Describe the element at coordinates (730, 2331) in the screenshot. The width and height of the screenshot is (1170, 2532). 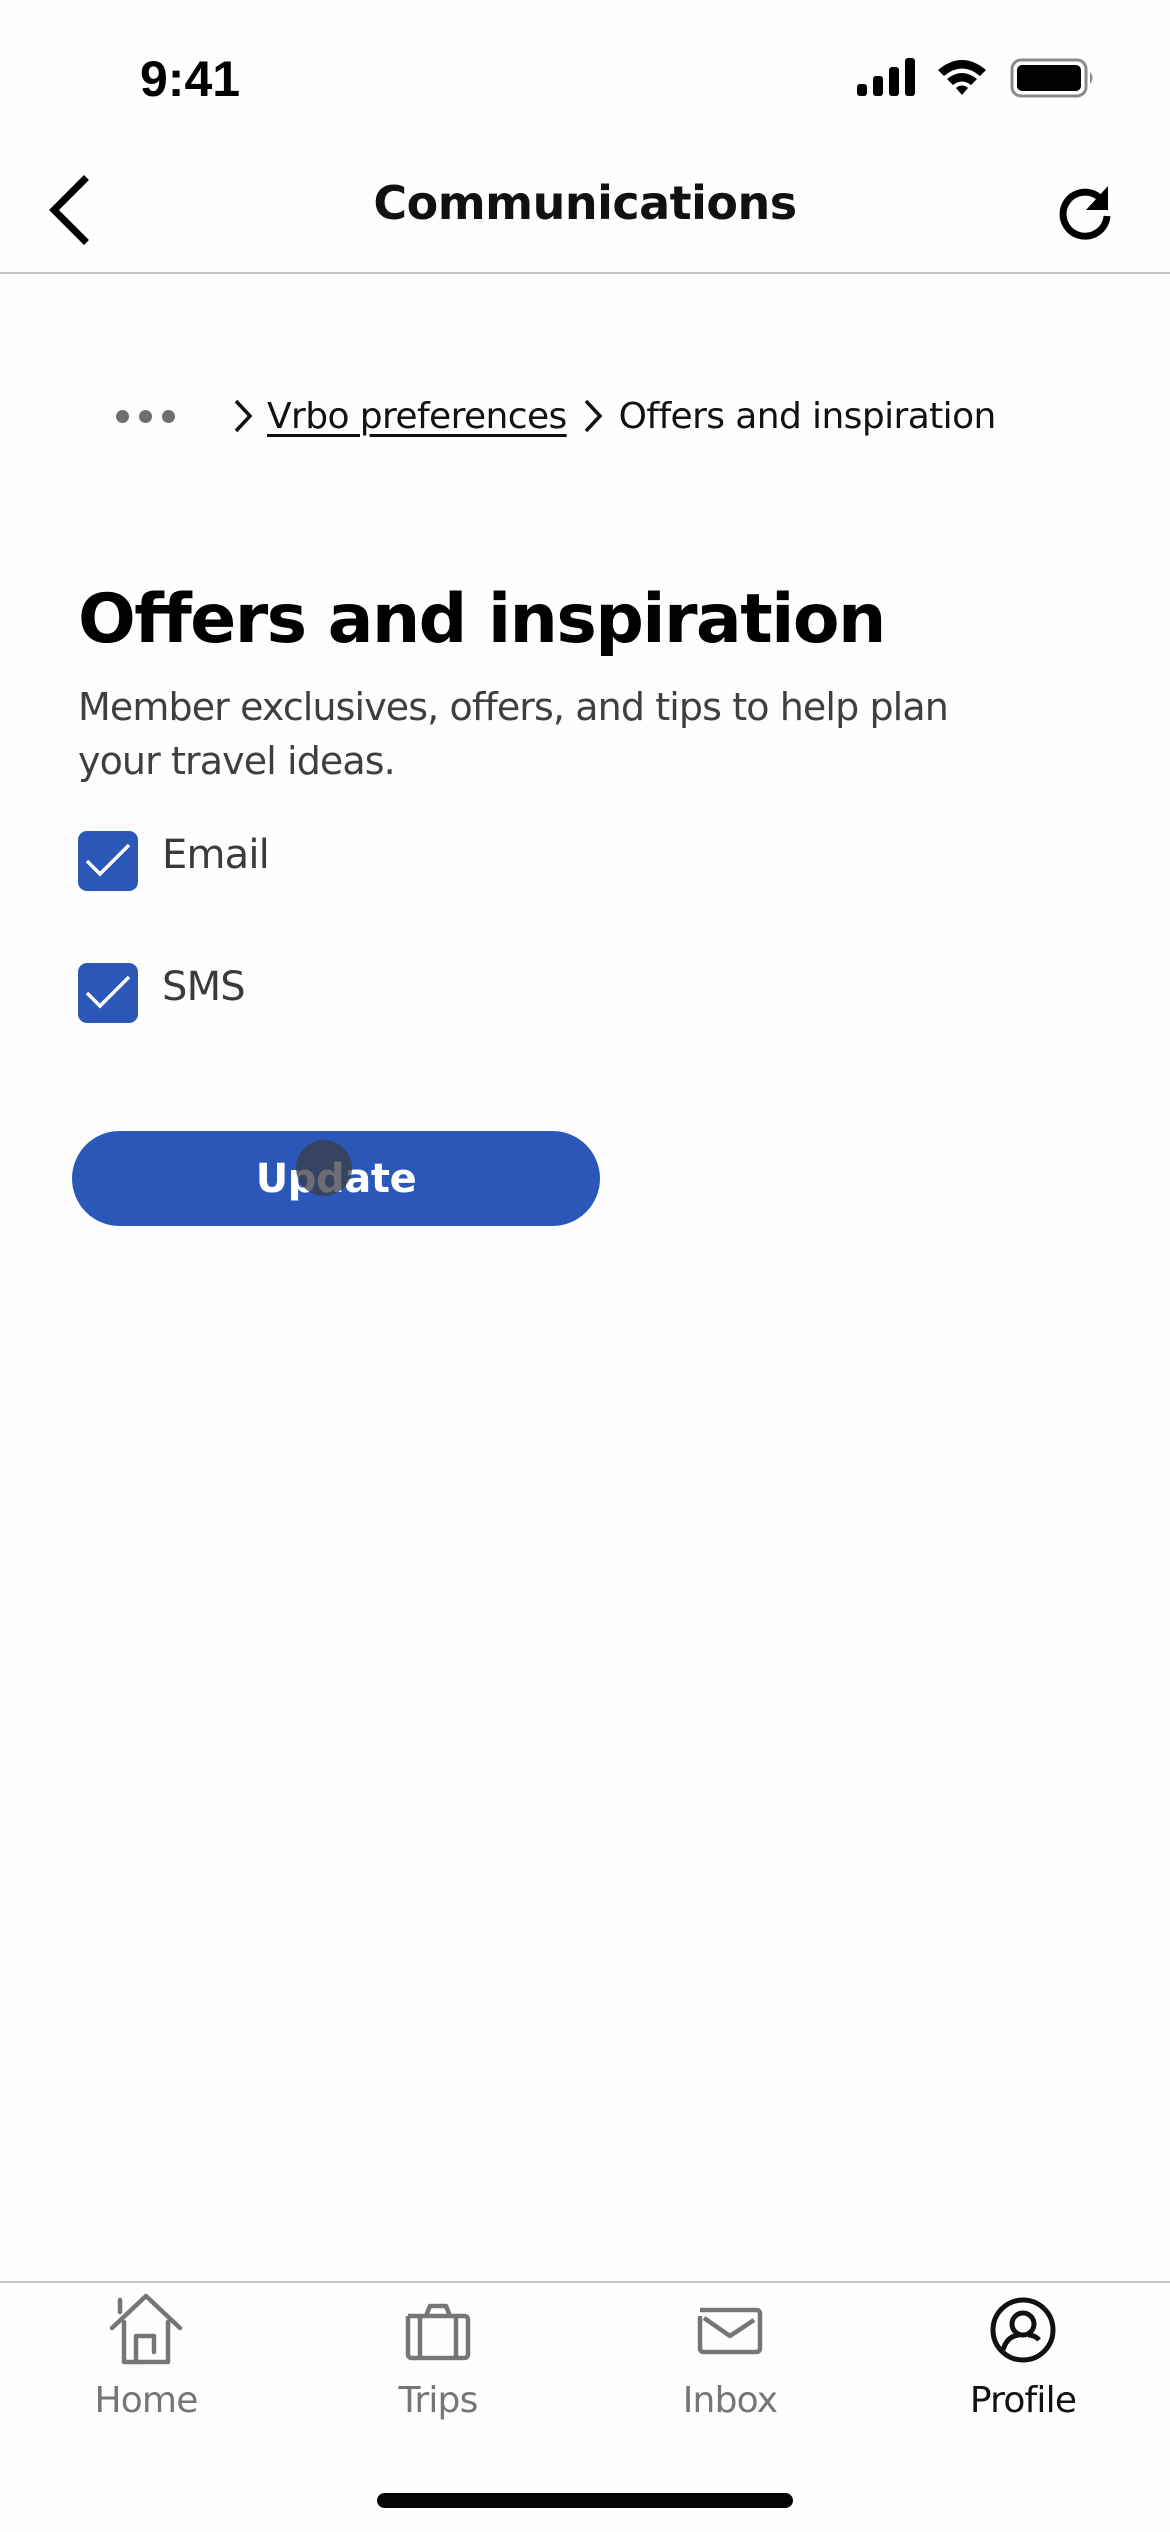
I see `envelope-icon` at that location.